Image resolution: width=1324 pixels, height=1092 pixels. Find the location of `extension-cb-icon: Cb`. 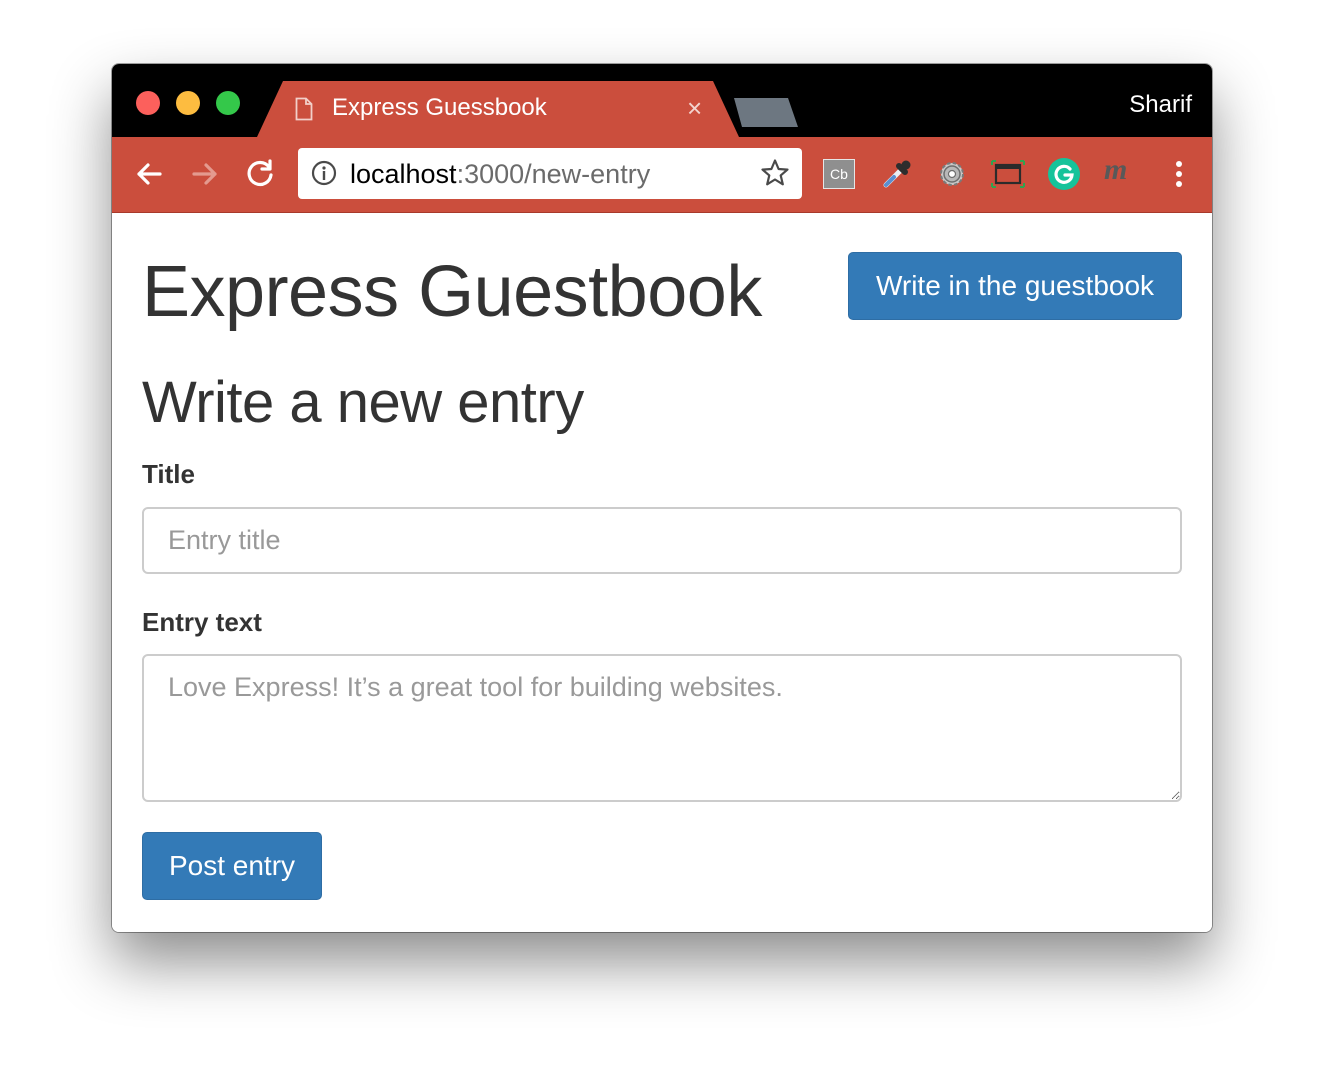

extension-cb-icon: Cb is located at coordinates (839, 174).